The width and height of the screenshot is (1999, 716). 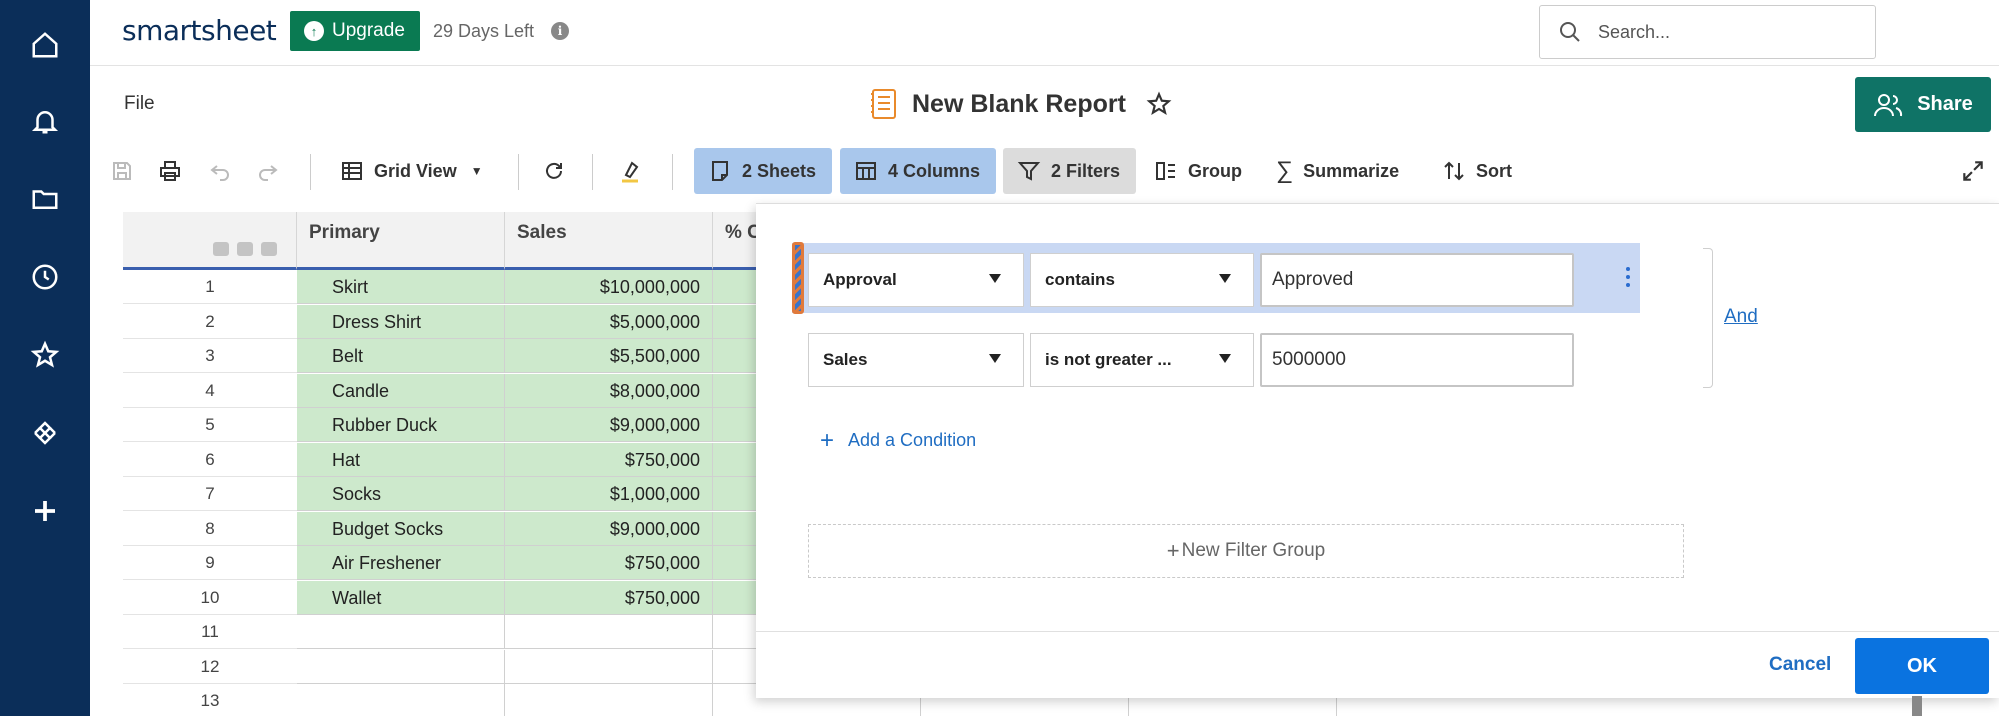 What do you see at coordinates (401, 597) in the screenshot?
I see `cell-primary: Wallet` at bounding box center [401, 597].